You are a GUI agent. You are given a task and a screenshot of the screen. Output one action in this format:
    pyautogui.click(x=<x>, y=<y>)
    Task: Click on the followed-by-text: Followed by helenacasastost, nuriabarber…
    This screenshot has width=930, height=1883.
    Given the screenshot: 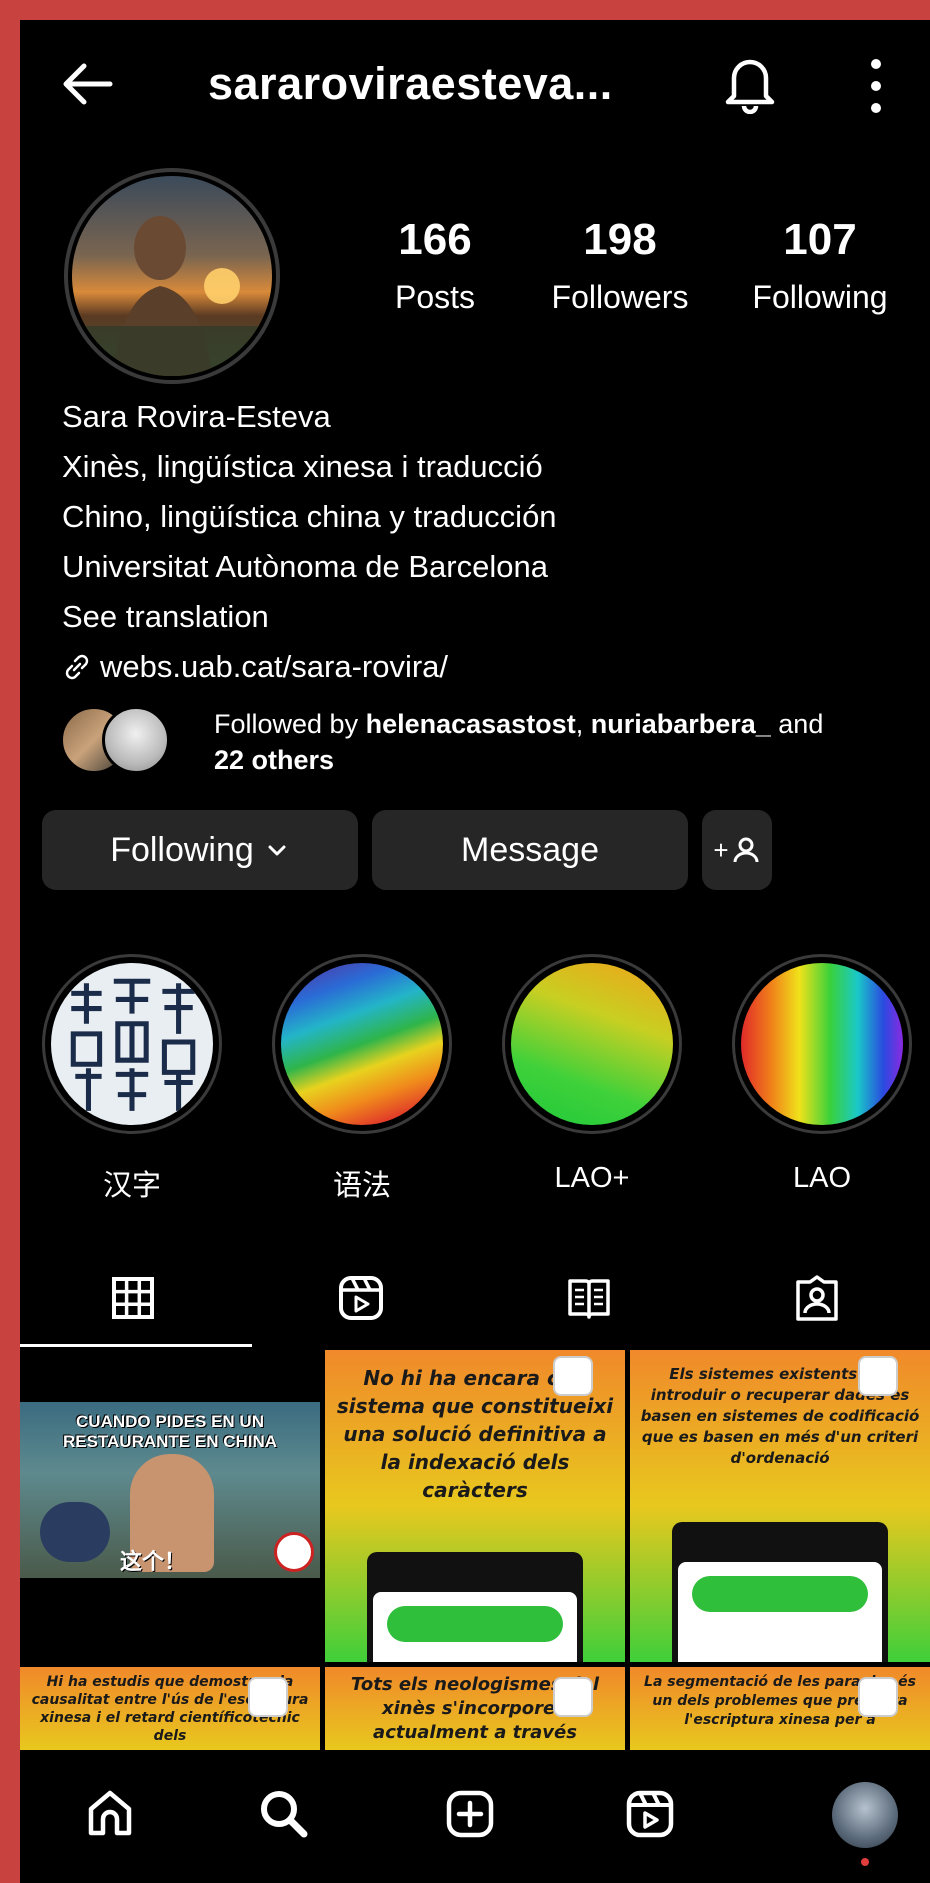 What is the action you would take?
    pyautogui.click(x=564, y=742)
    